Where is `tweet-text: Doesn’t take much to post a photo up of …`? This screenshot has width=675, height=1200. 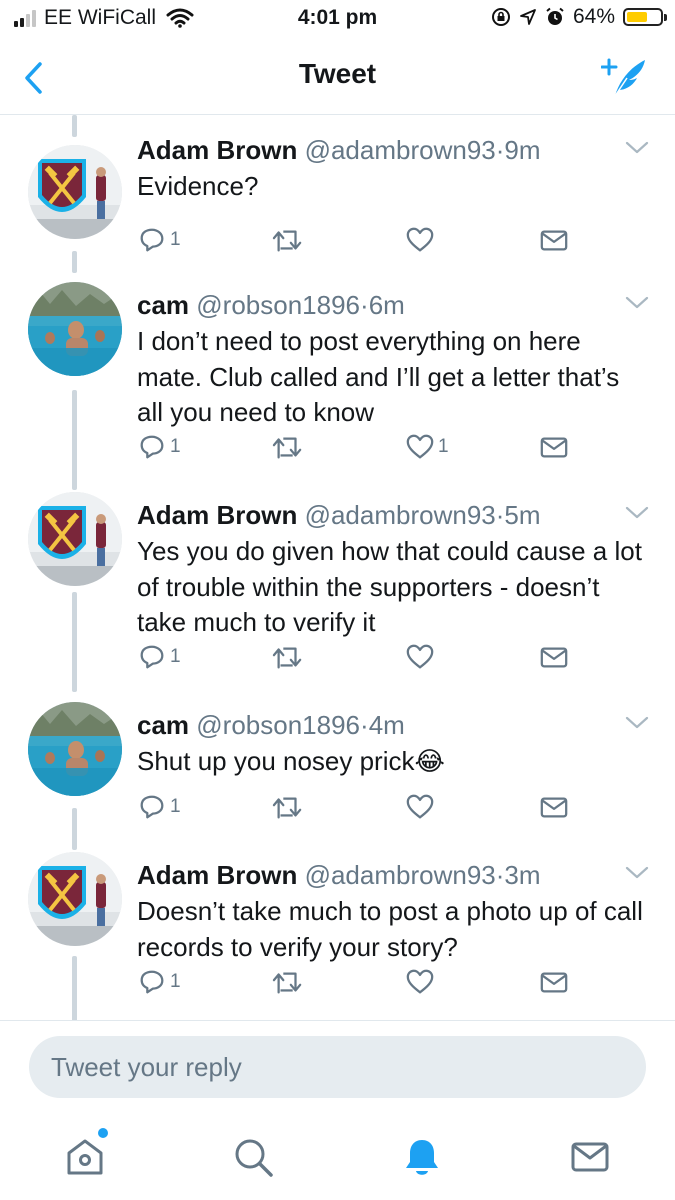 tweet-text: Doesn’t take much to post a photo up of … is located at coordinates (390, 929).